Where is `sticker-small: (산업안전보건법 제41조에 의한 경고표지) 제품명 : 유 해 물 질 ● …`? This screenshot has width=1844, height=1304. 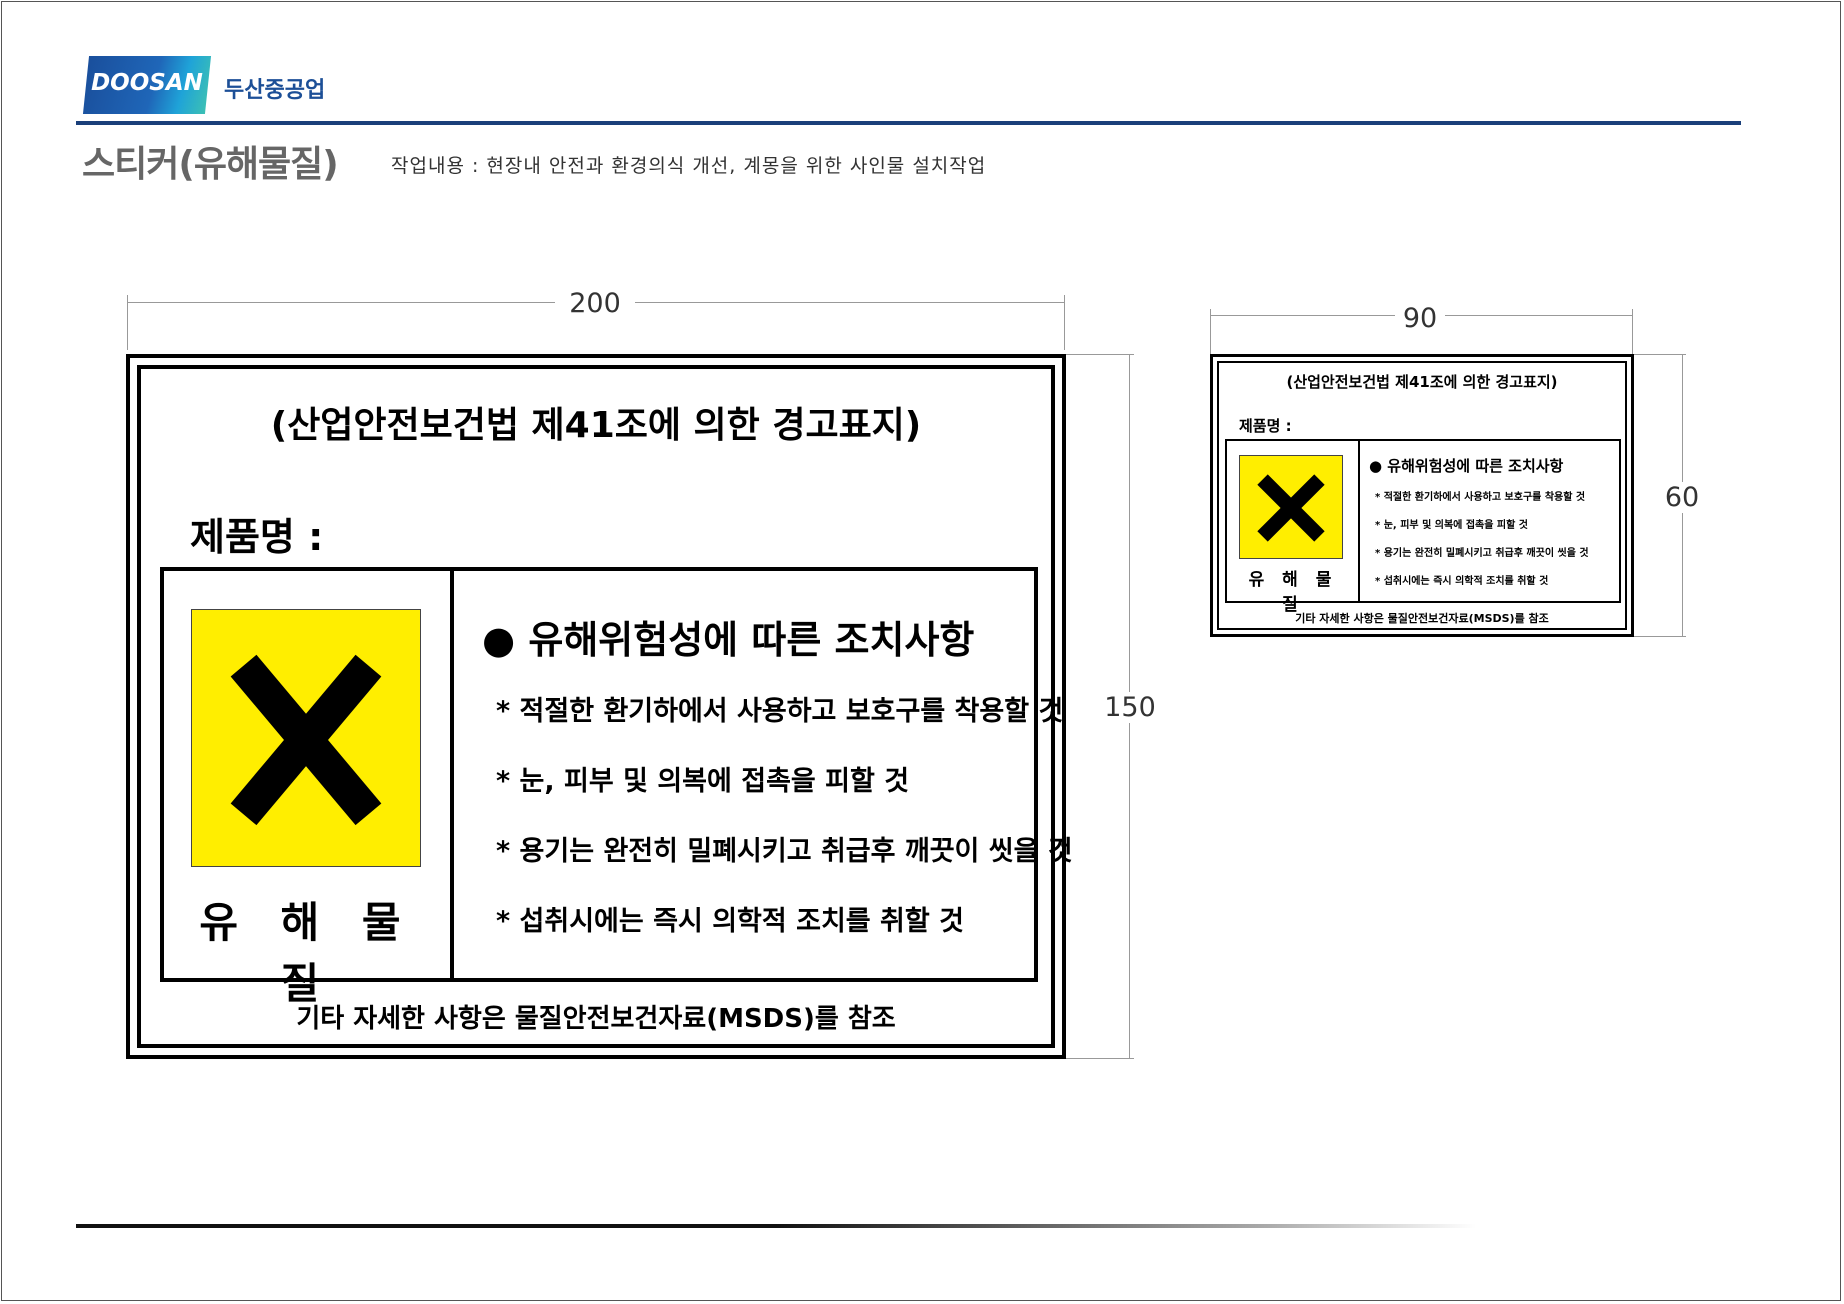
sticker-small: (산업안전보건법 제41조에 의한 경고표지) 제품명 : 유 해 물 질 ● … is located at coordinates (1422, 495).